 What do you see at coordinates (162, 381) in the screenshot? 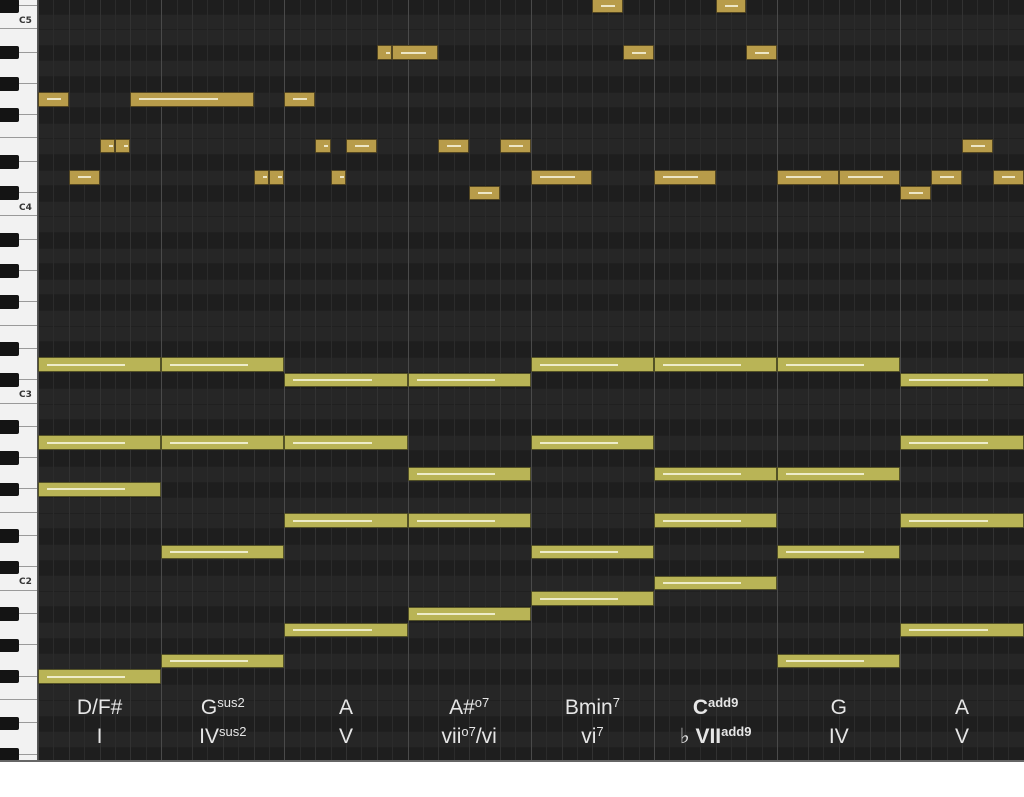
I see `bar-line` at bounding box center [162, 381].